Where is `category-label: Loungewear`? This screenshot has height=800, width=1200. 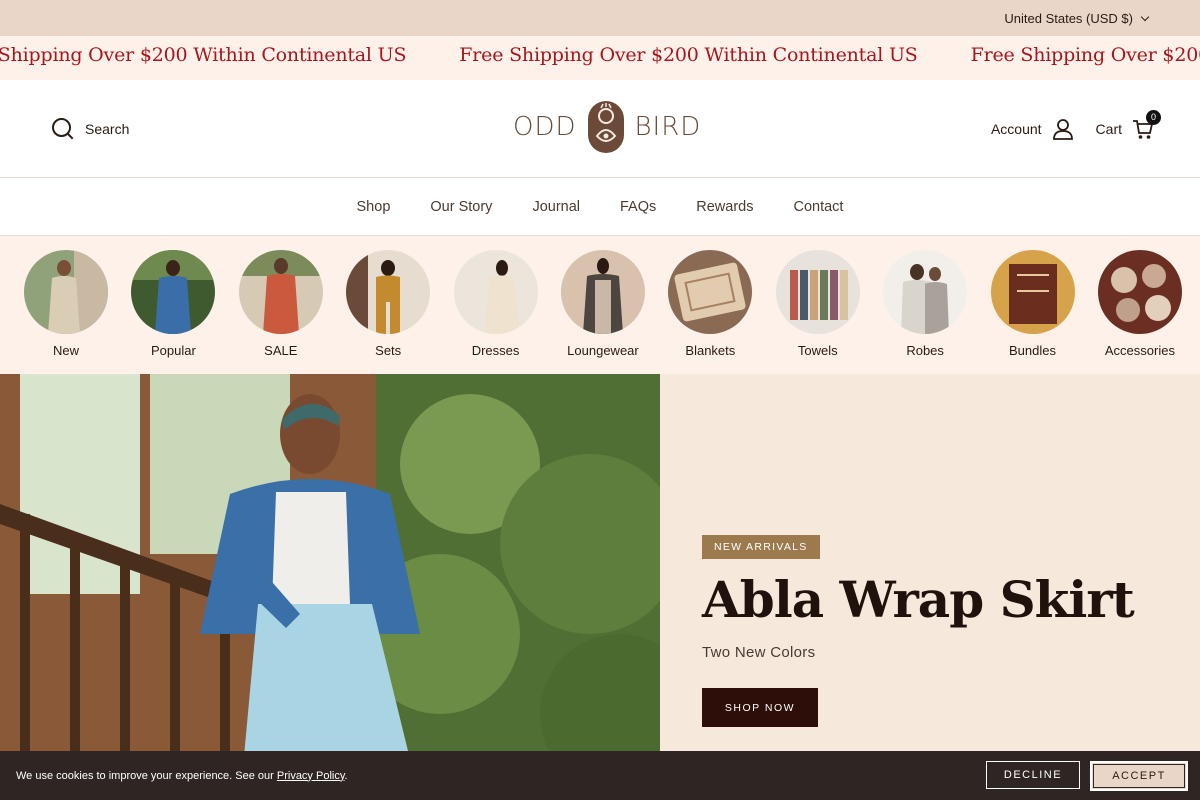
category-label: Loungewear is located at coordinates (603, 350).